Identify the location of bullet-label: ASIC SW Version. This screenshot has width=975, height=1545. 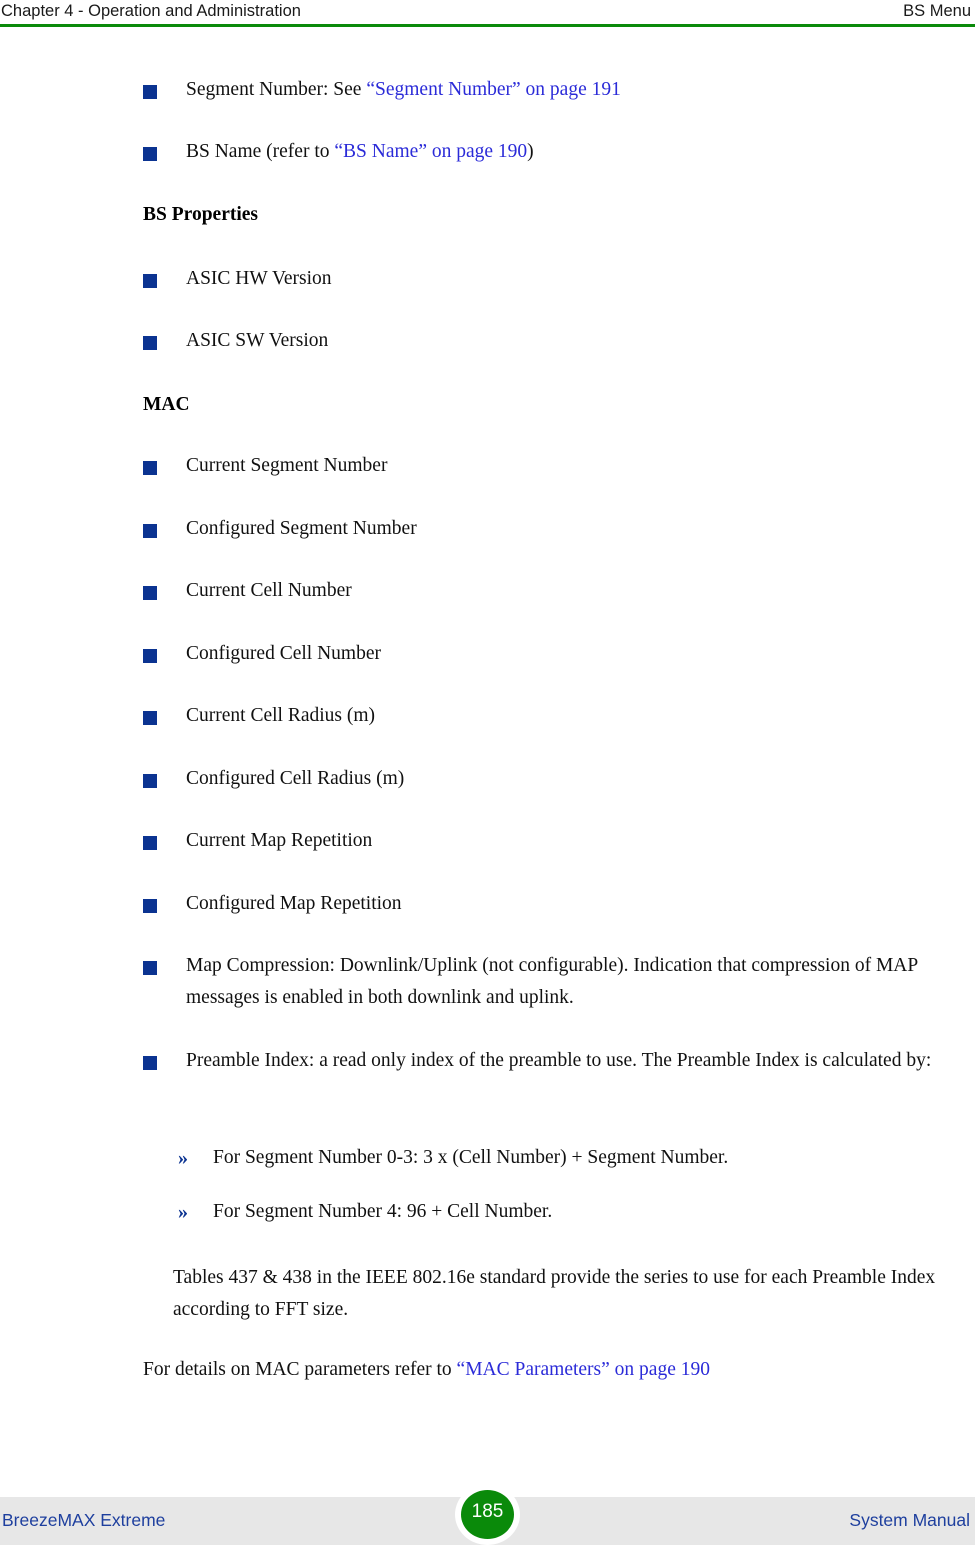
(257, 340).